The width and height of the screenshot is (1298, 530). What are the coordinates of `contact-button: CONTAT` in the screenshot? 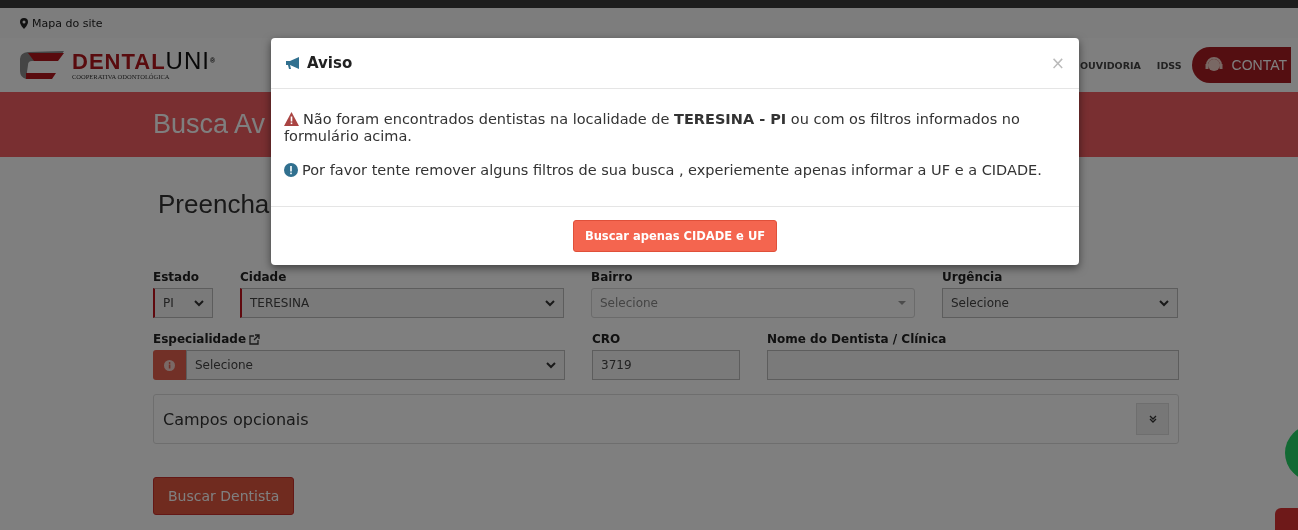 It's located at (1241, 65).